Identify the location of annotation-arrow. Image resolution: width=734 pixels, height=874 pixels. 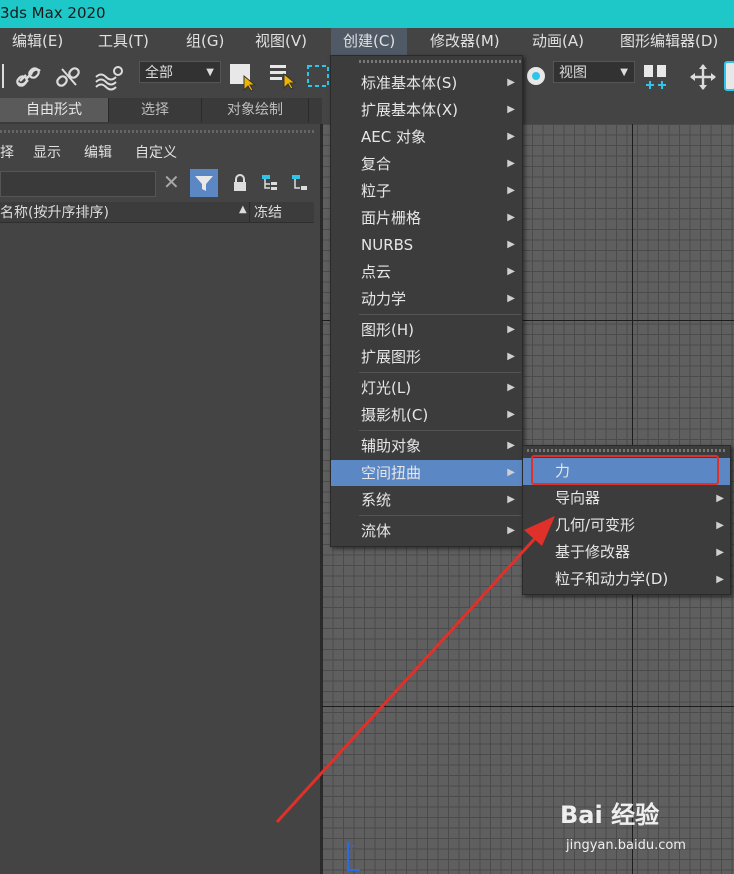
(415, 670).